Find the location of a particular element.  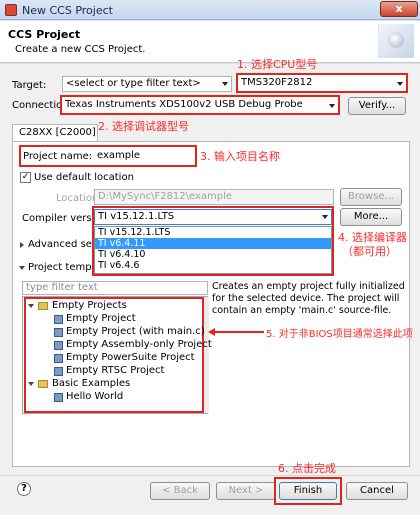

expand-arrow-icon is located at coordinates (22, 245).